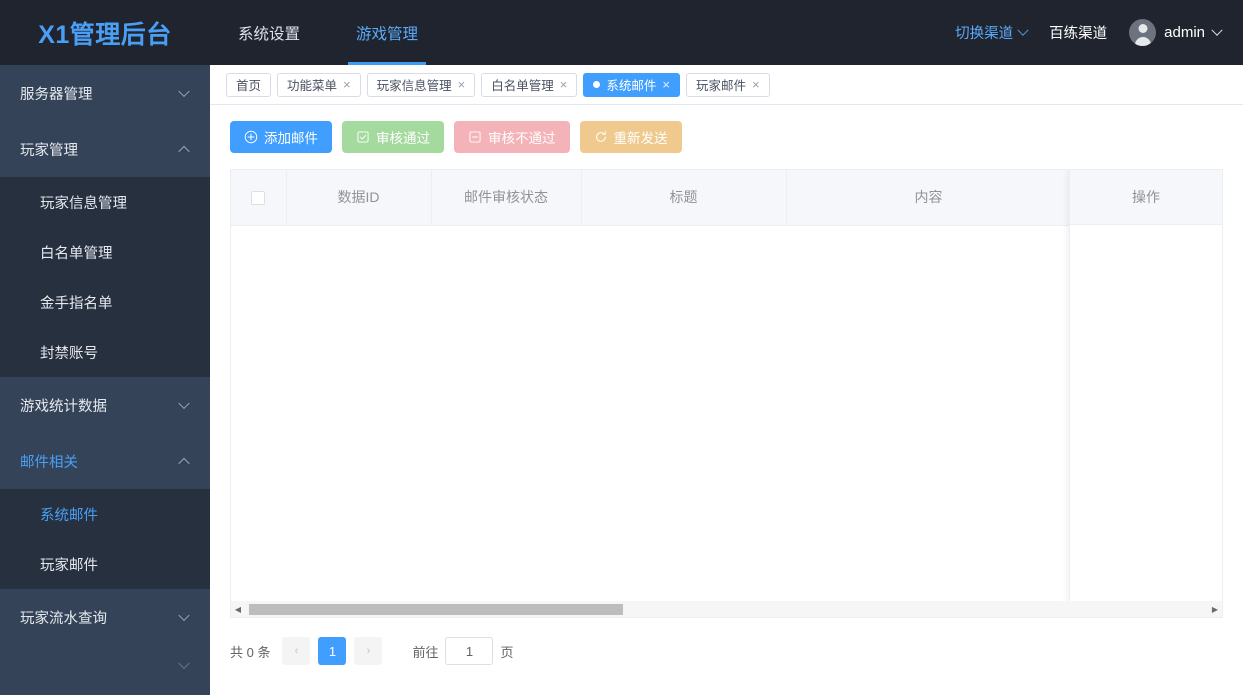 Image resolution: width=1243 pixels, height=695 pixels. I want to click on table-header-data-id: 数据ID, so click(359, 198).